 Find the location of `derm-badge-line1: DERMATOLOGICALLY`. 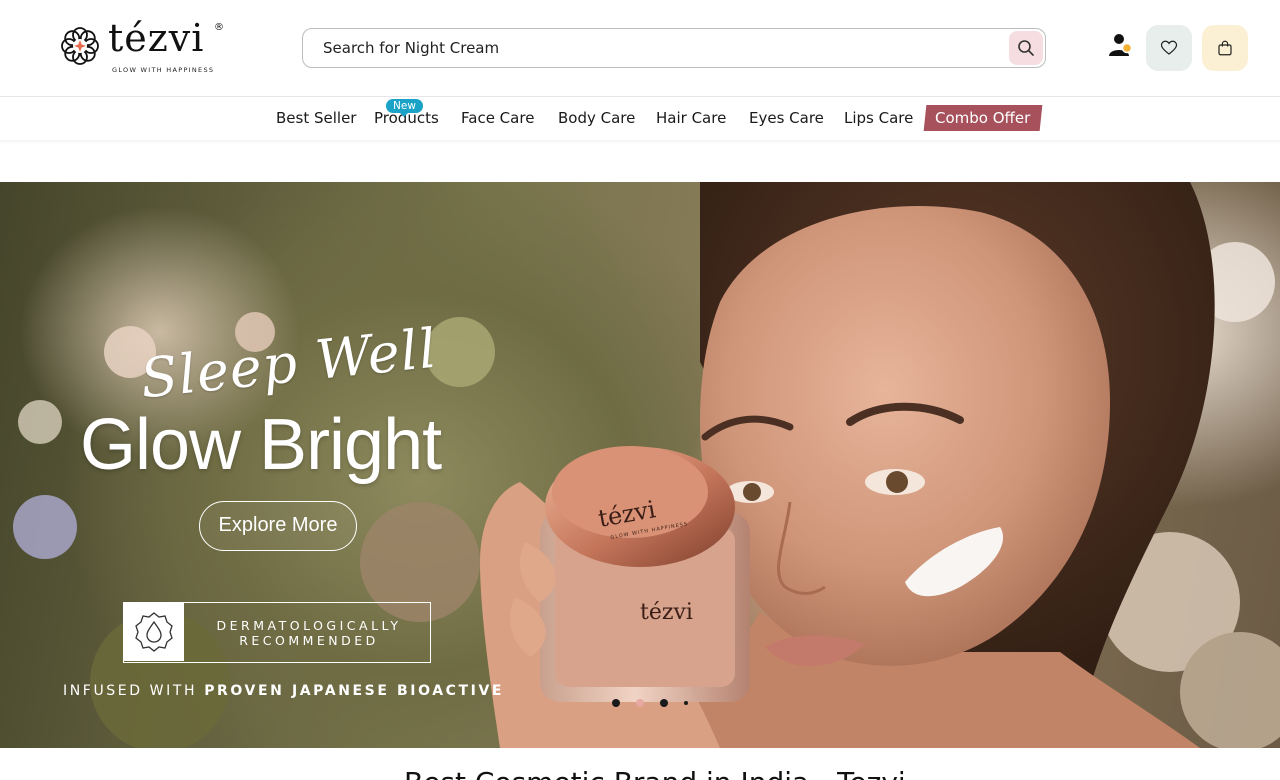

derm-badge-line1: DERMATOLOGICALLY is located at coordinates (309, 625).